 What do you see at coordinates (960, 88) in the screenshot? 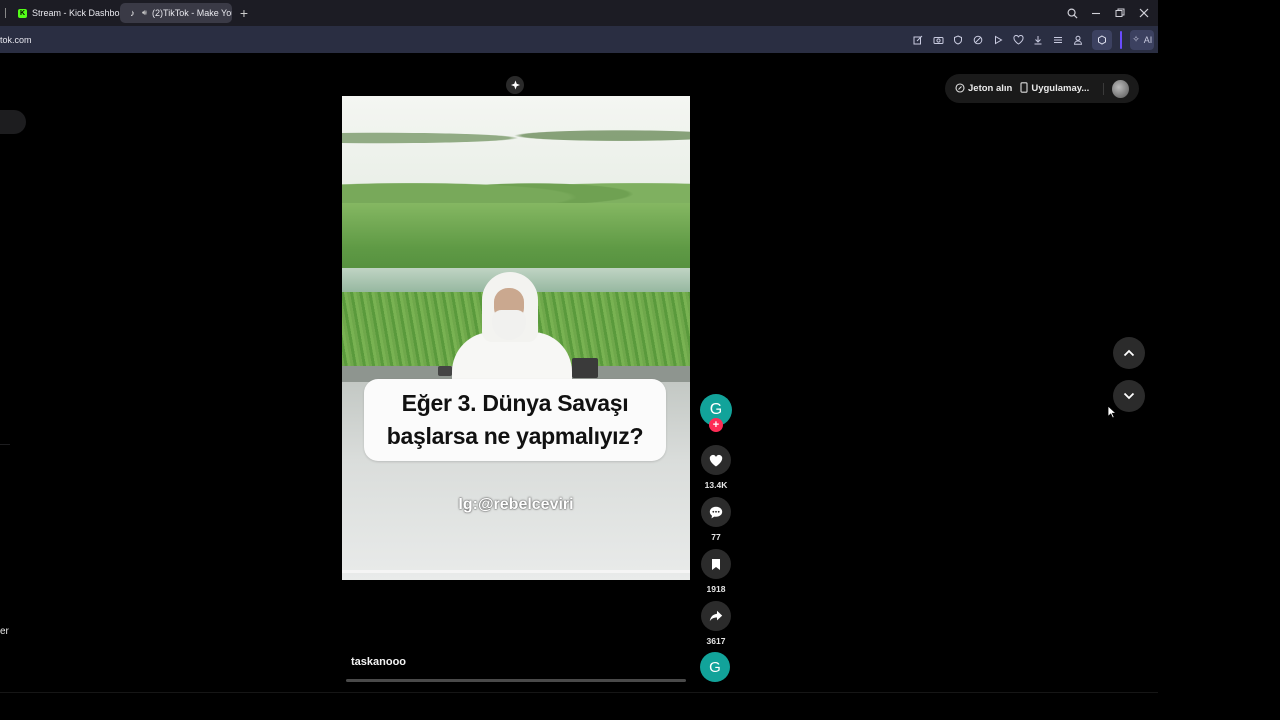
I see `coin-icon` at bounding box center [960, 88].